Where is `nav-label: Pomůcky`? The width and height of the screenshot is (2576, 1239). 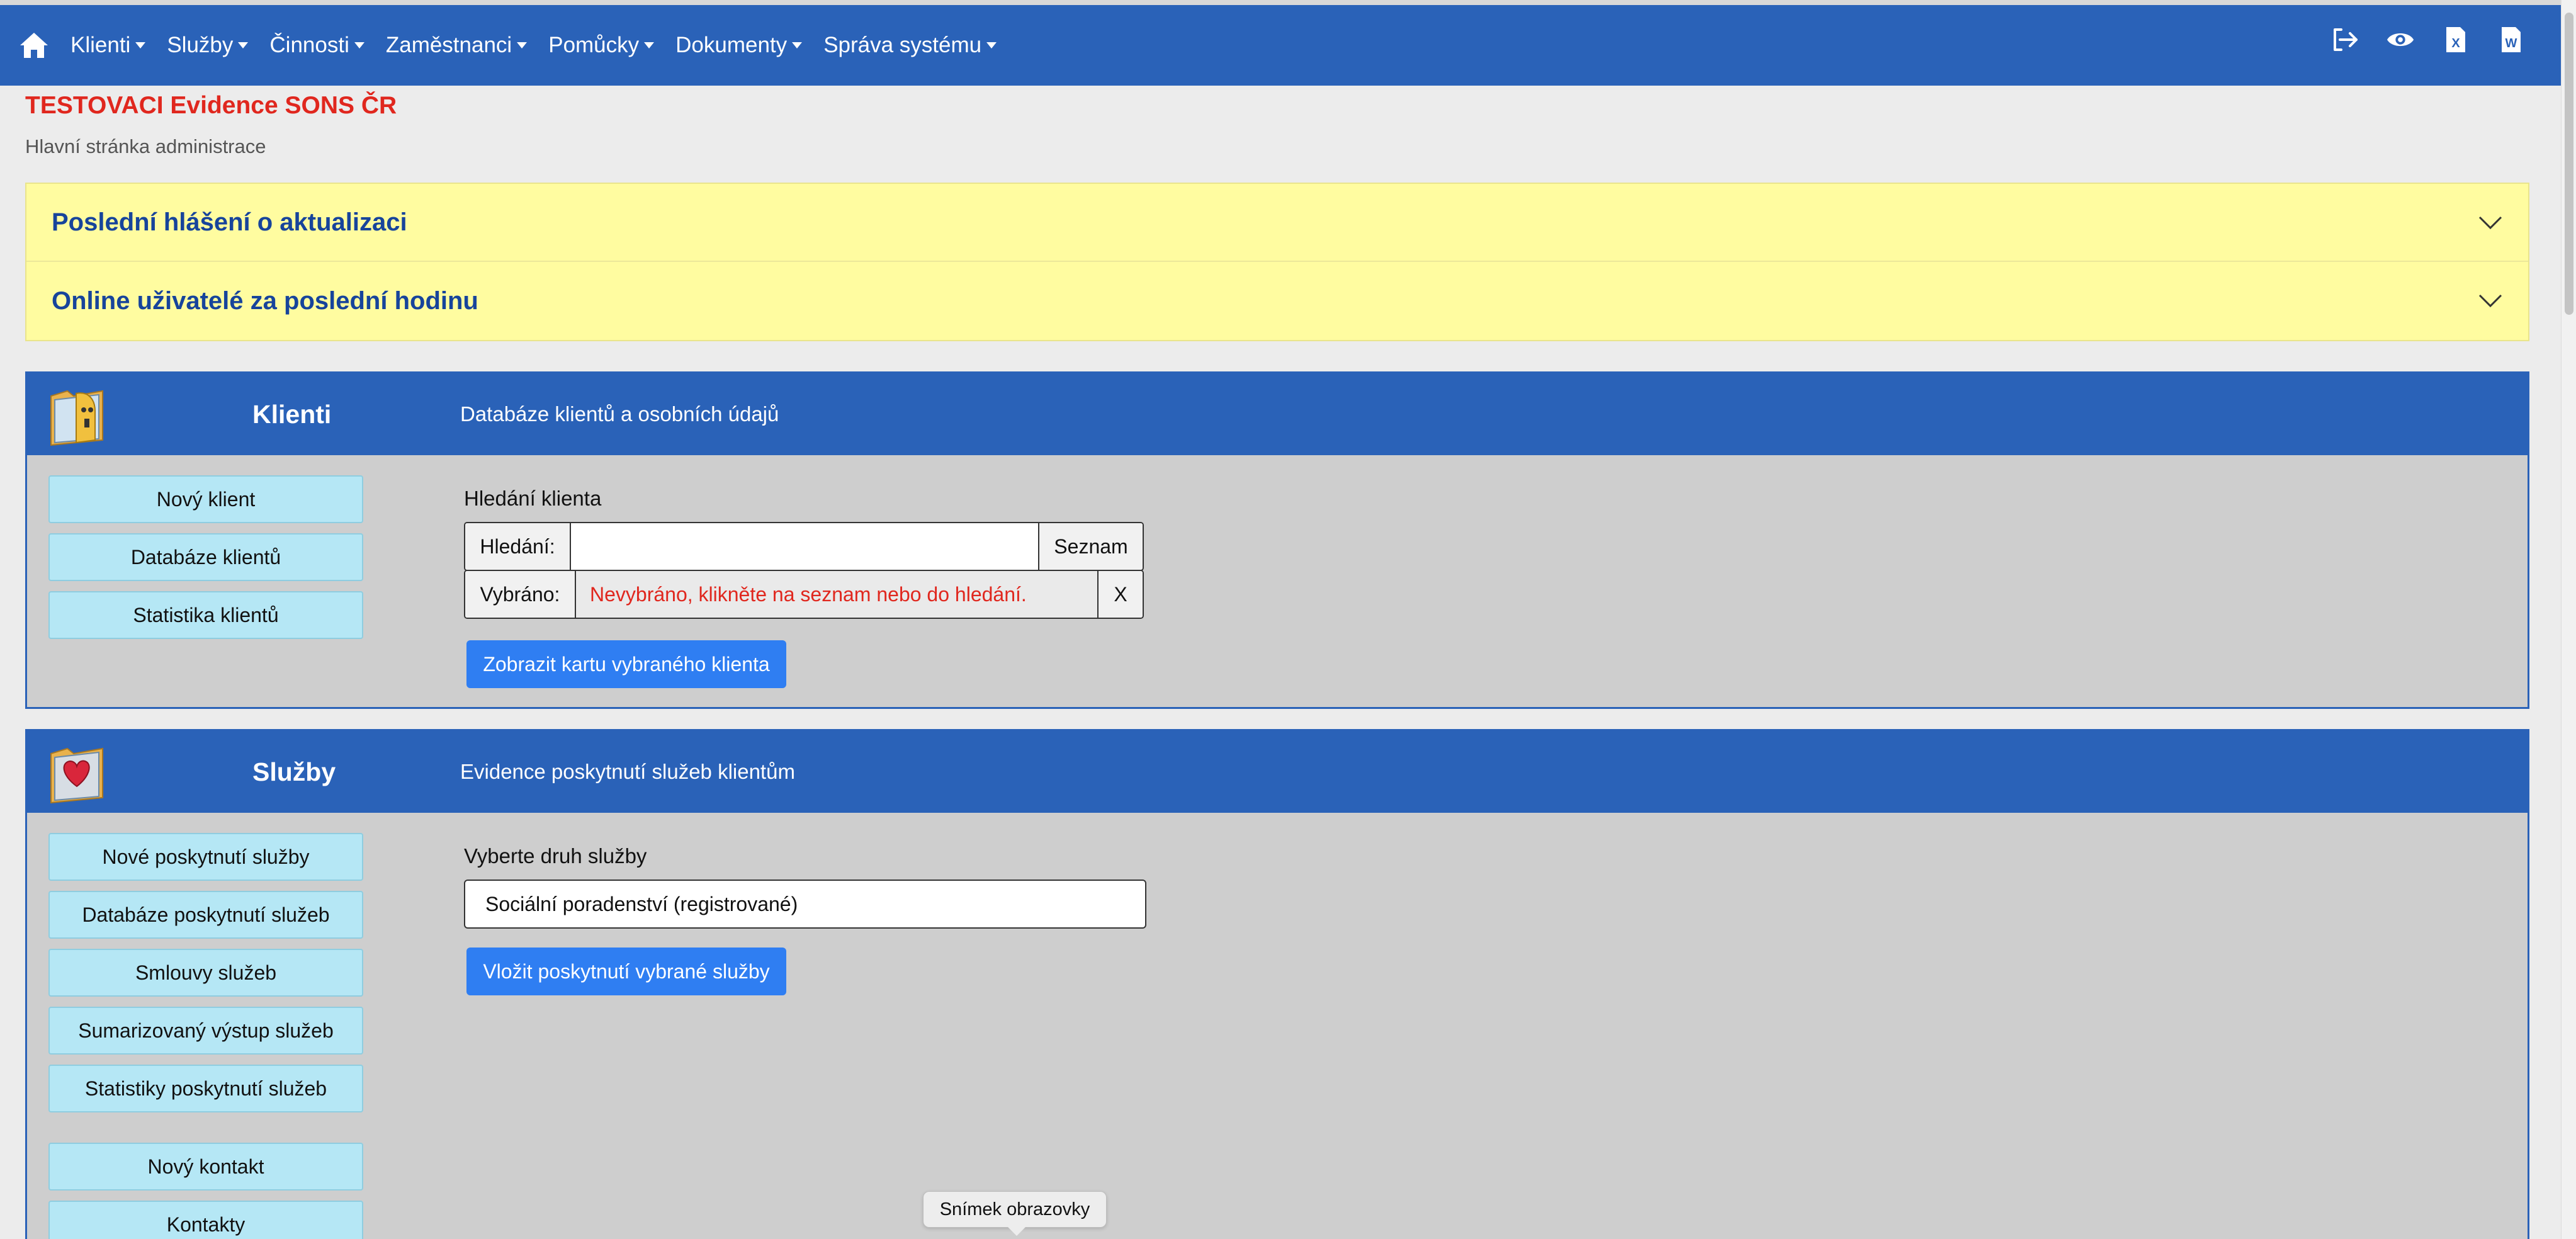 nav-label: Pomůcky is located at coordinates (594, 45).